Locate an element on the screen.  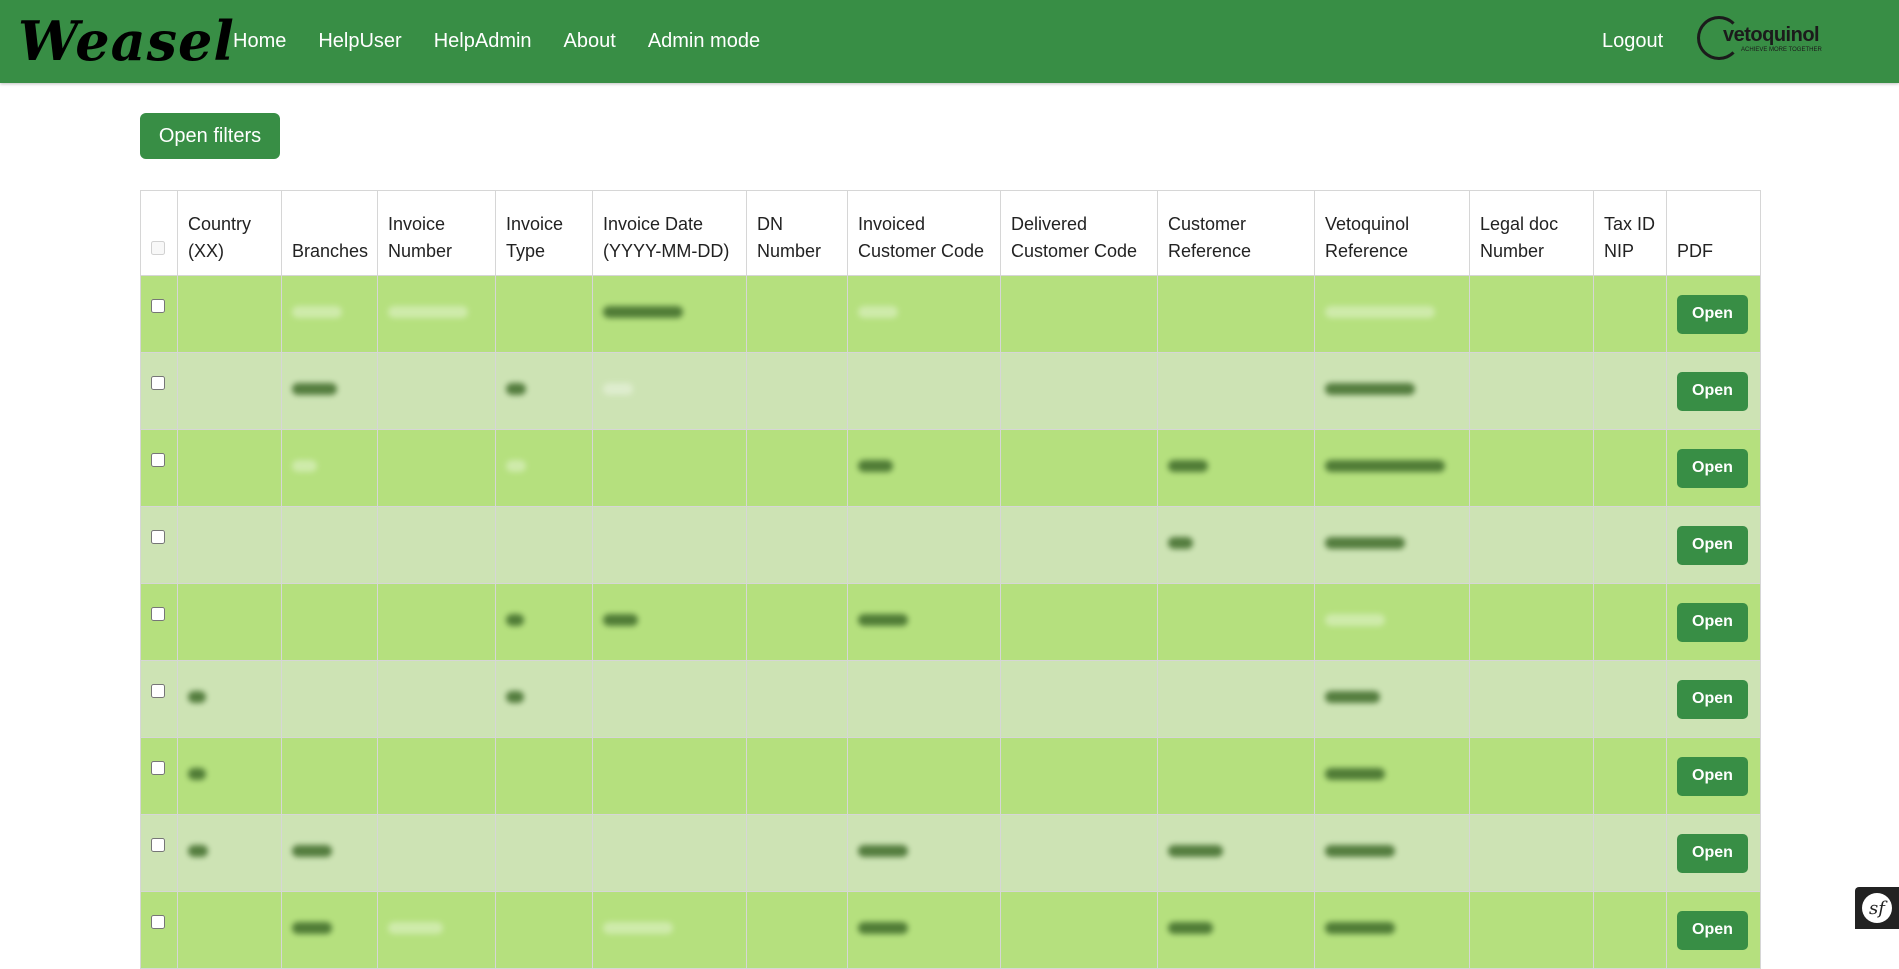
header-invoice-type: Invoice Type is located at coordinates (544, 233).